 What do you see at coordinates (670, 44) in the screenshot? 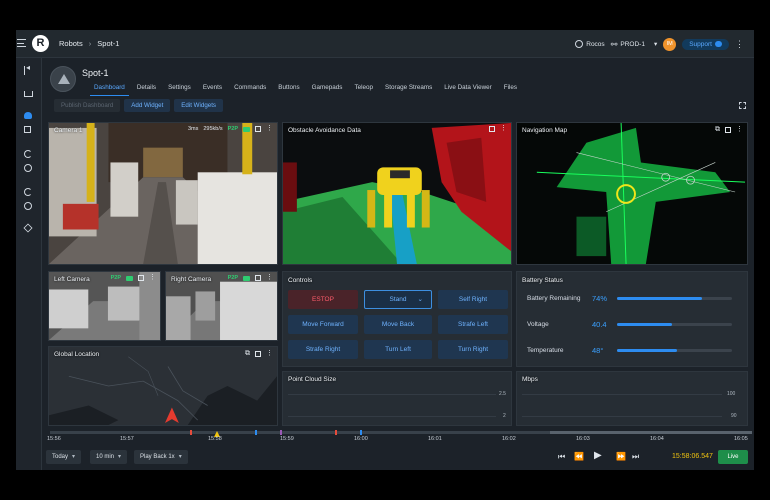
I see `user-avatar: IM` at bounding box center [670, 44].